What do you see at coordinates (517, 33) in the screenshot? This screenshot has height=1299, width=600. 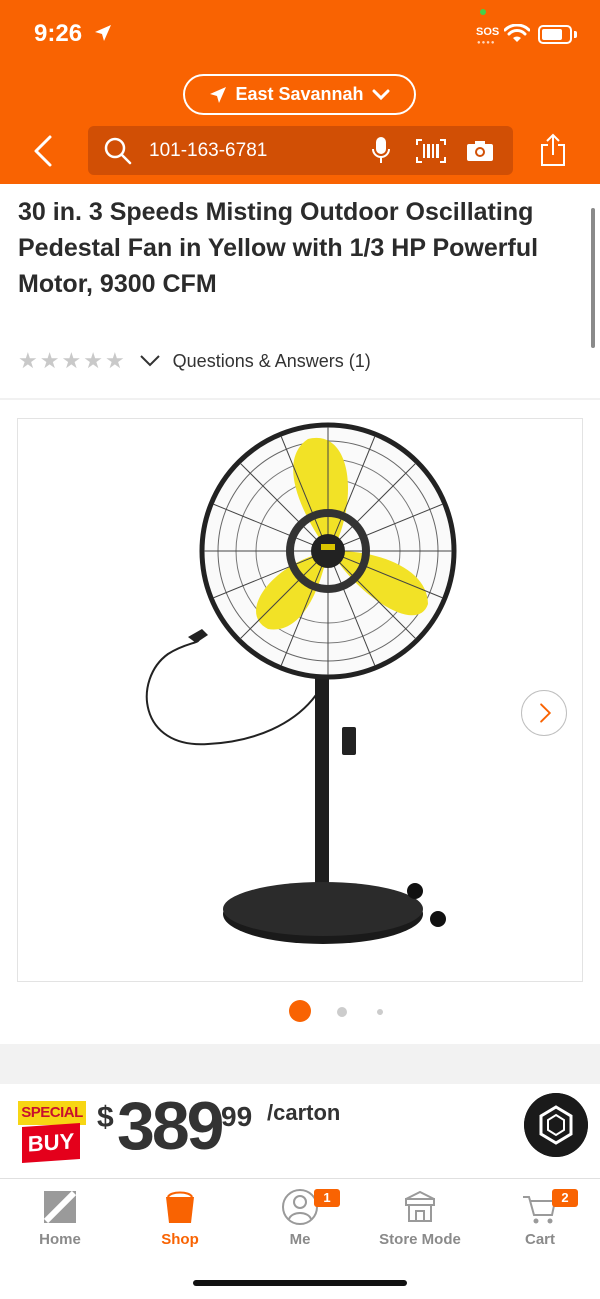 I see `wifi-icon` at bounding box center [517, 33].